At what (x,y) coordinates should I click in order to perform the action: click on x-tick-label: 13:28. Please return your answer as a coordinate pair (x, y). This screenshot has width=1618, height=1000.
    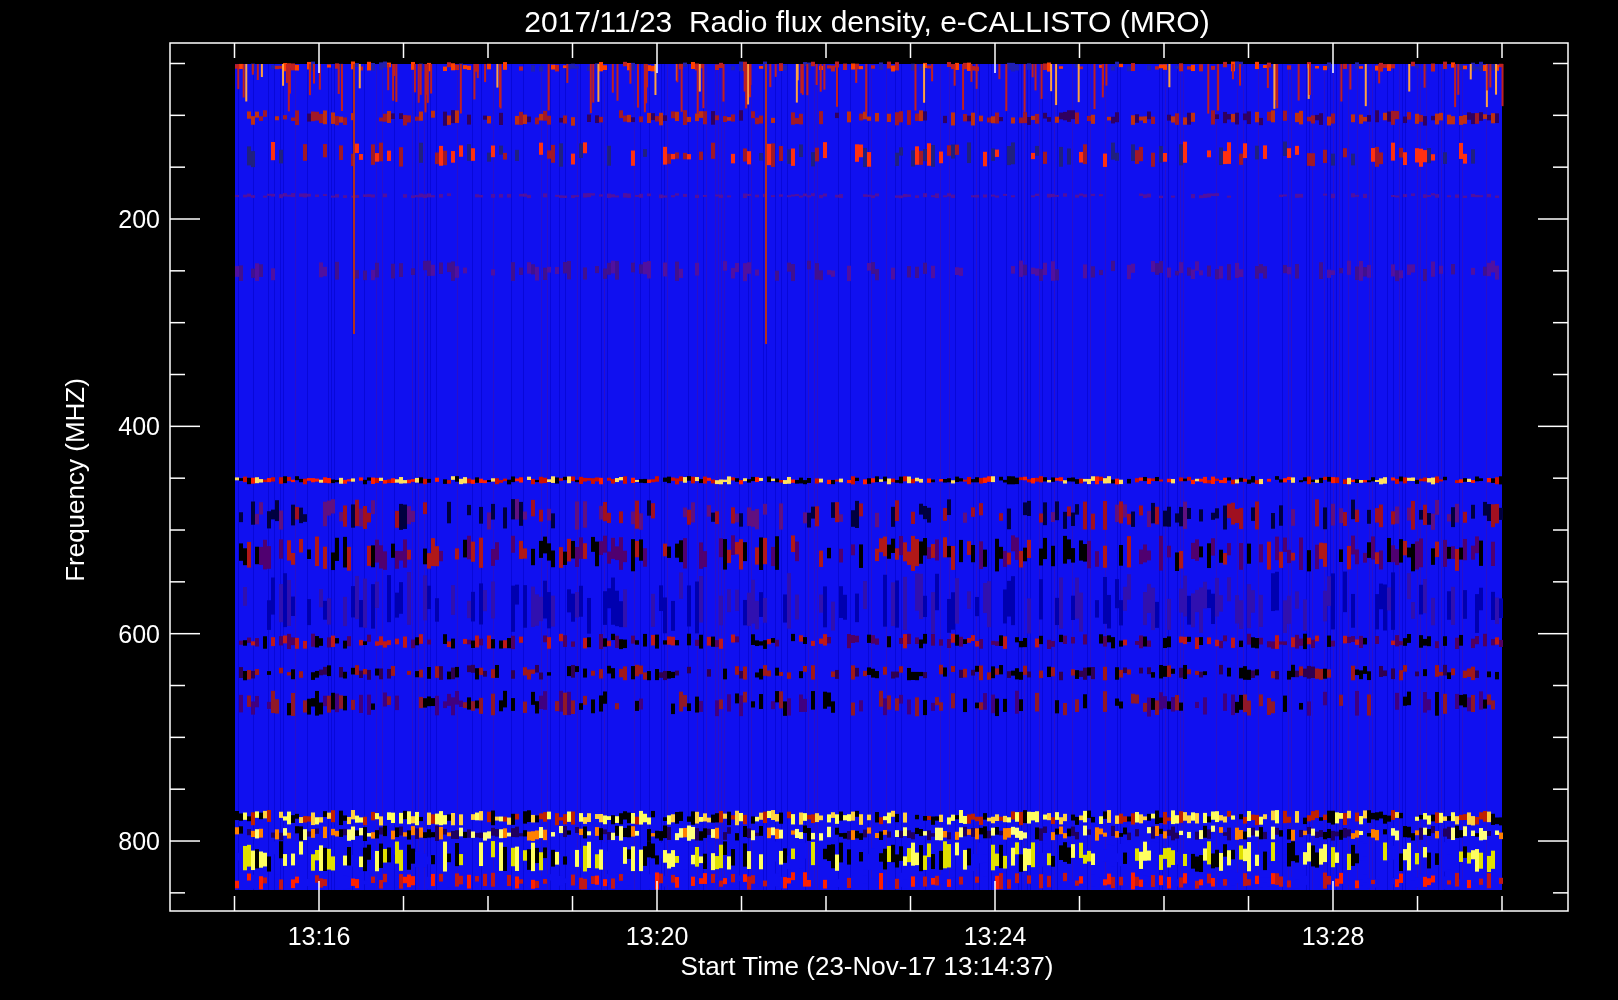
    Looking at the image, I should click on (1333, 936).